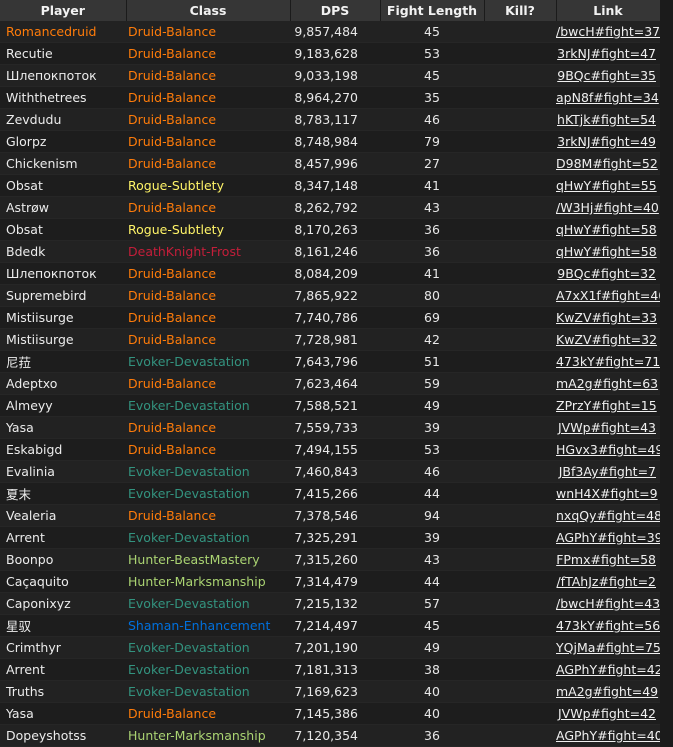 The image size is (673, 747). What do you see at coordinates (432, 119) in the screenshot?
I see `fight-length: 46` at bounding box center [432, 119].